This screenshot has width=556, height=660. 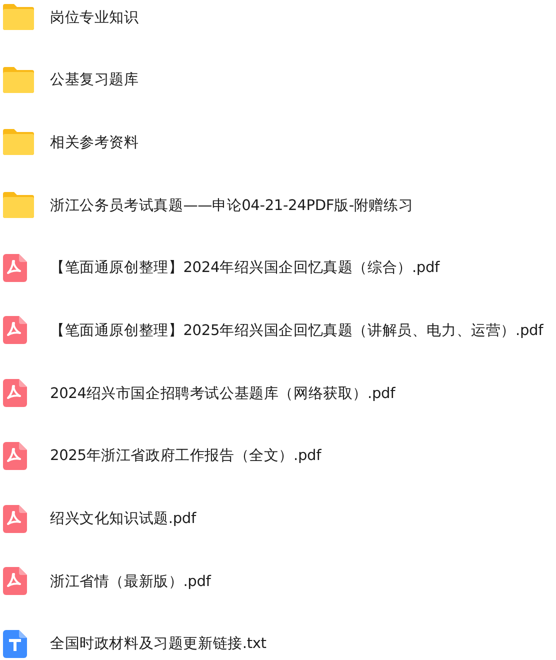 I want to click on file-name: 浙江省情（最新版）.pdf, so click(x=130, y=581).